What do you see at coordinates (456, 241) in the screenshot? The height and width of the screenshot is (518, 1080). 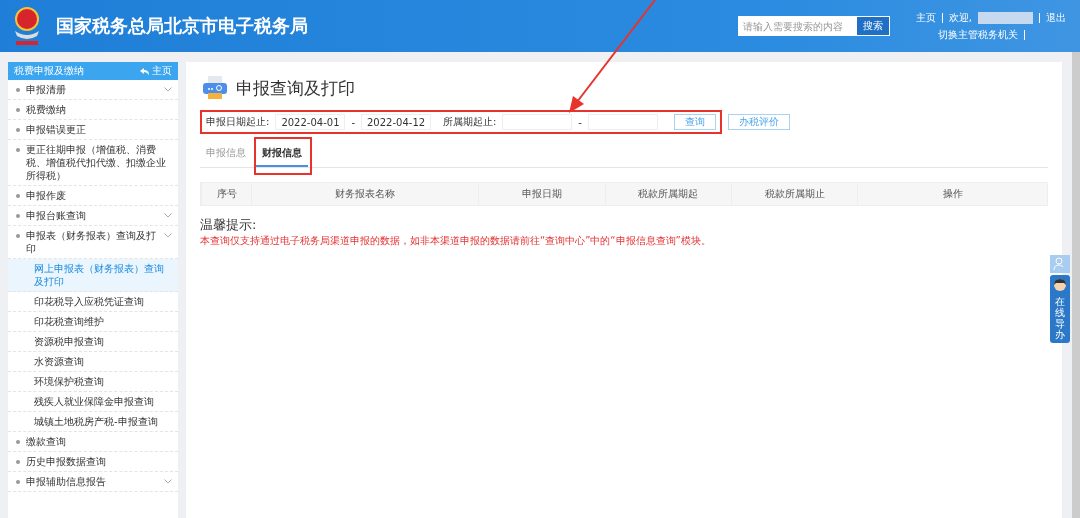 I see `notice-text: 本查询仅支持通过电子税务局渠道申报的数据，如非本渠道申报的数据请前往“查询中心”中的“申报信息查询”模块。` at bounding box center [456, 241].